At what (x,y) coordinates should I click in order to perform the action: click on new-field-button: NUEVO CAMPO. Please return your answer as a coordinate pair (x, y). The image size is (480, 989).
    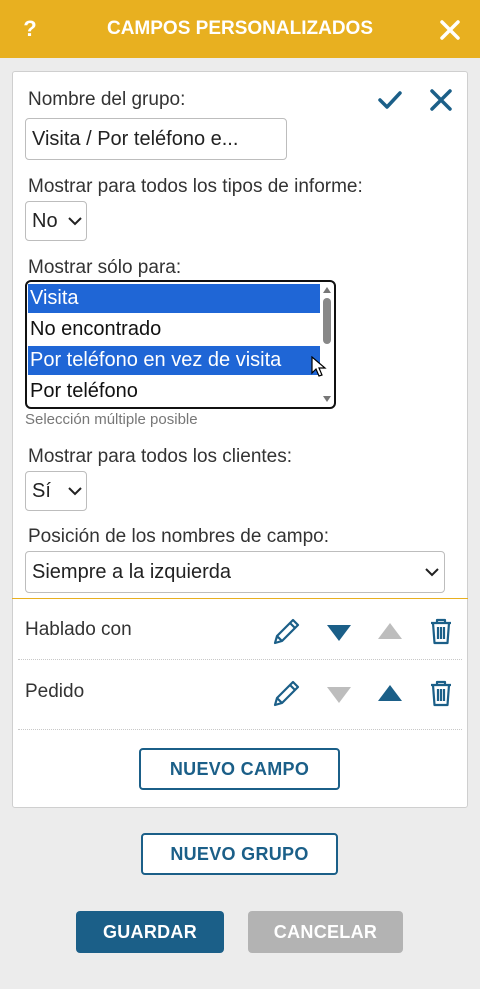
    Looking at the image, I should click on (239, 769).